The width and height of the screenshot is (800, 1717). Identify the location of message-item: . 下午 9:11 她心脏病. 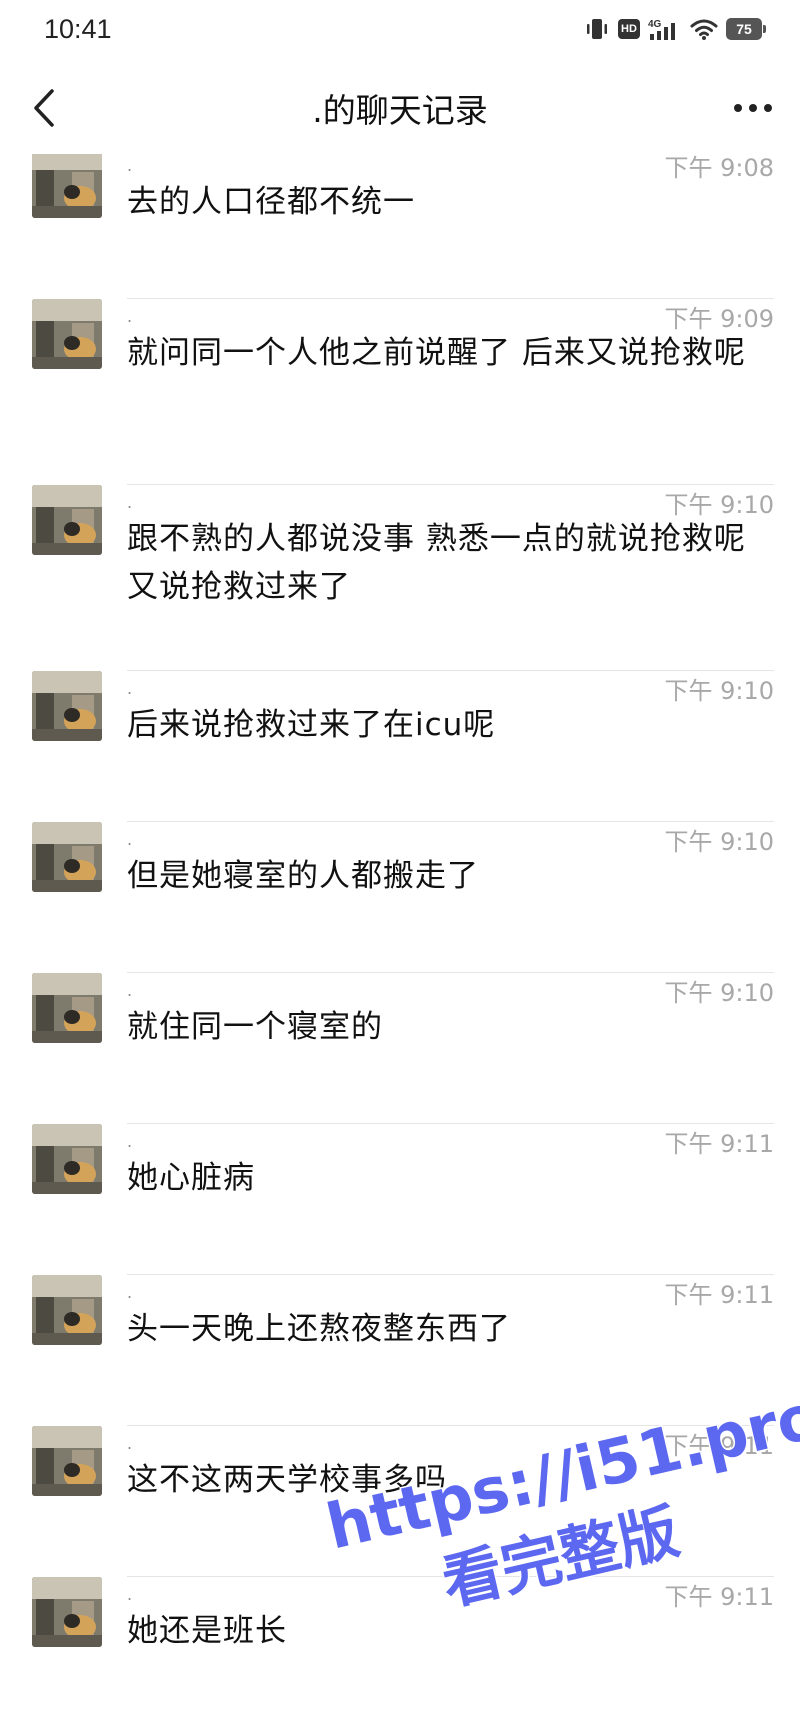
(400, 1199).